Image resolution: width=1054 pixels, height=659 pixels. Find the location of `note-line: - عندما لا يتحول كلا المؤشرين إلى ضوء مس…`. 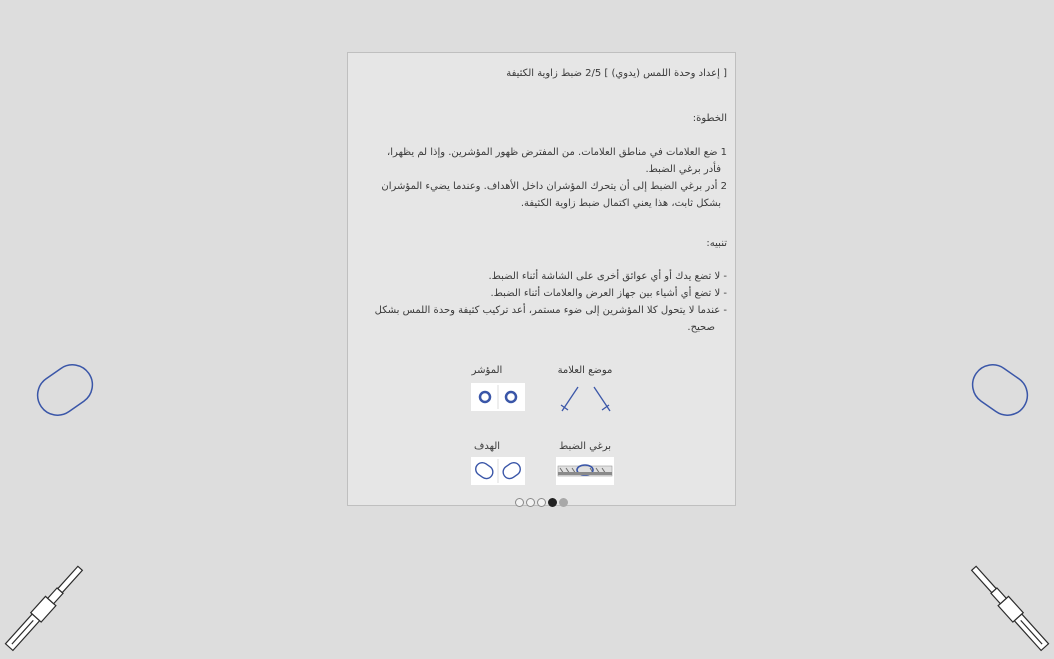

note-line: - عندما لا يتحول كلا المؤشرين إلى ضوء مس… is located at coordinates (550, 310).